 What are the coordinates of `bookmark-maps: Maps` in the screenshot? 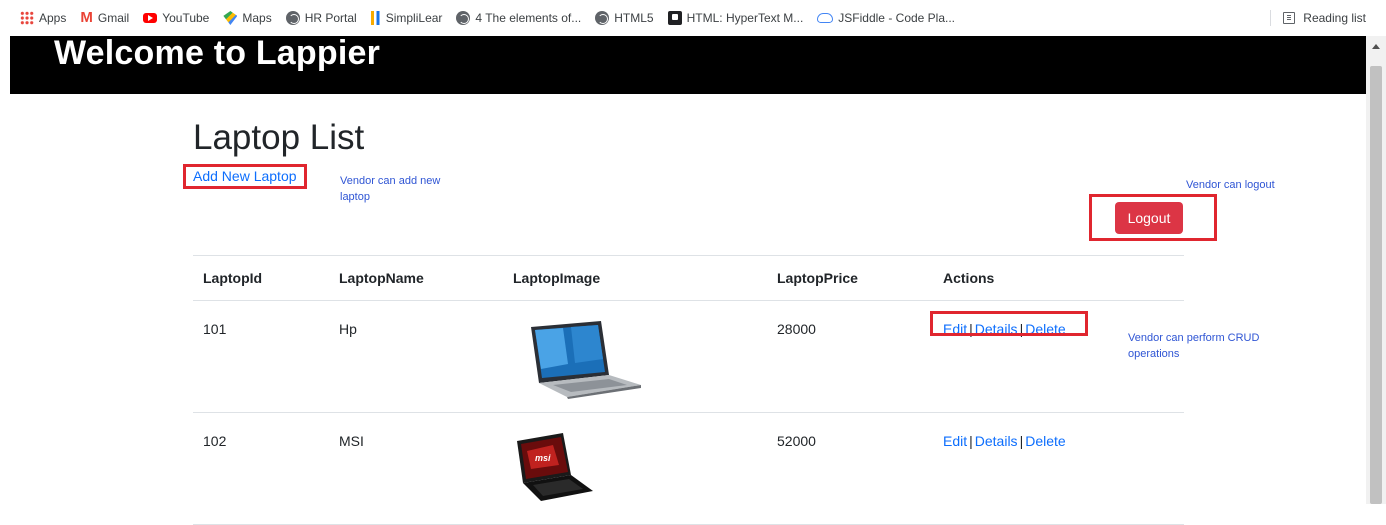 It's located at (247, 18).